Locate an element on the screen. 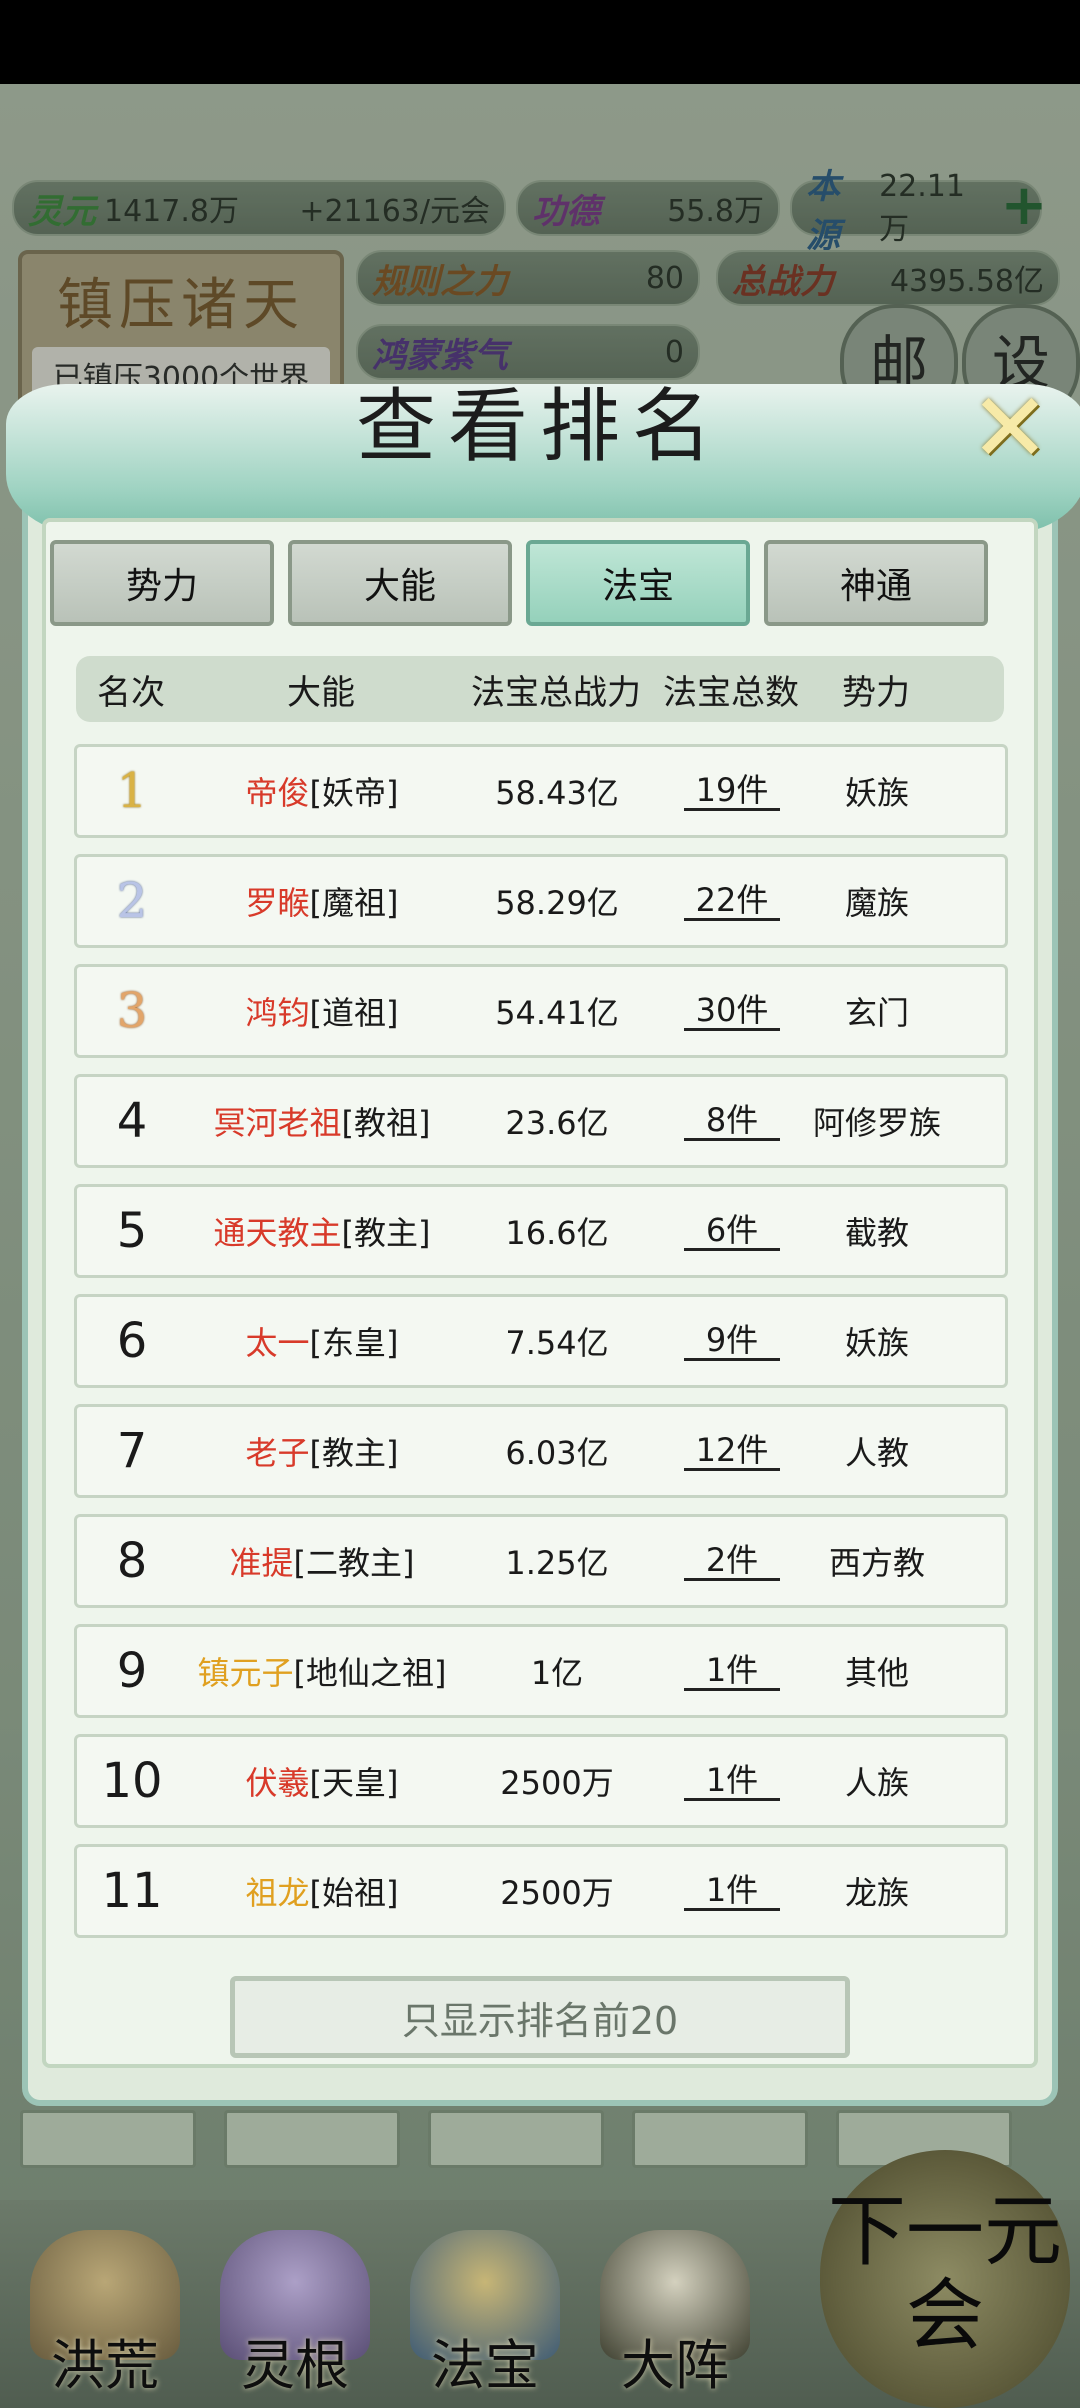 This screenshot has height=2408, width=1080. faction-cell: 魔族 is located at coordinates (876, 903).